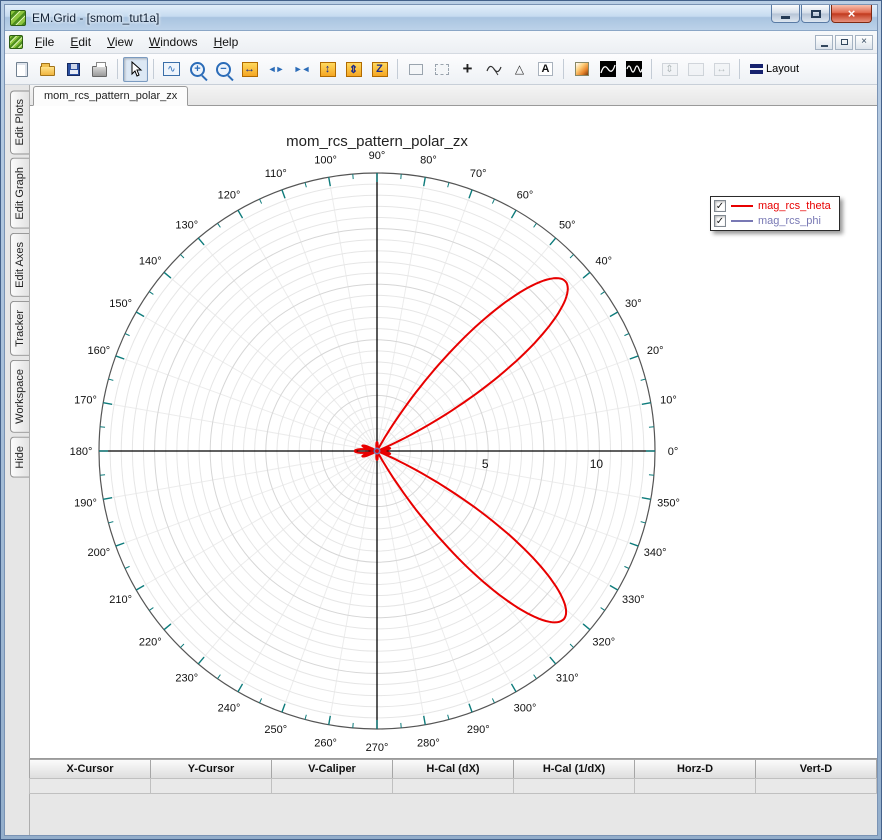 The height and width of the screenshot is (840, 882). I want to click on pan-horizontal-button: ◄►, so click(275, 69).